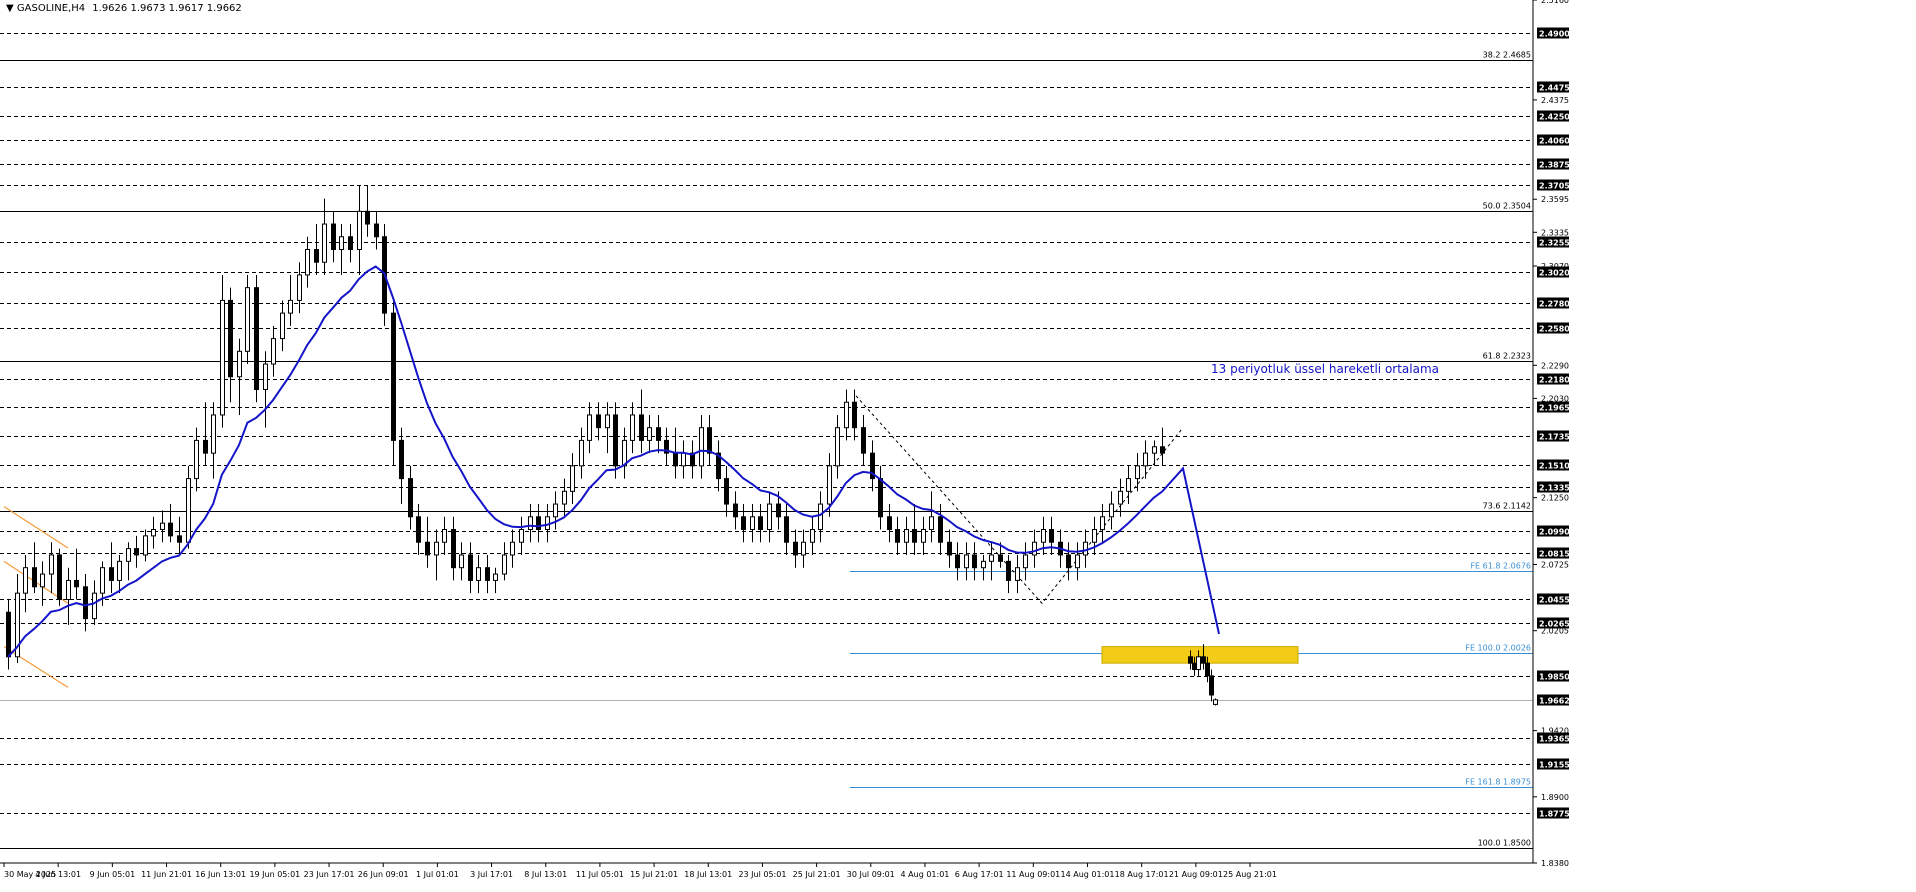 The width and height of the screenshot is (1916, 892). Describe the element at coordinates (10, 8) in the screenshot. I see `collapse-triangle-icon: ▼` at that location.